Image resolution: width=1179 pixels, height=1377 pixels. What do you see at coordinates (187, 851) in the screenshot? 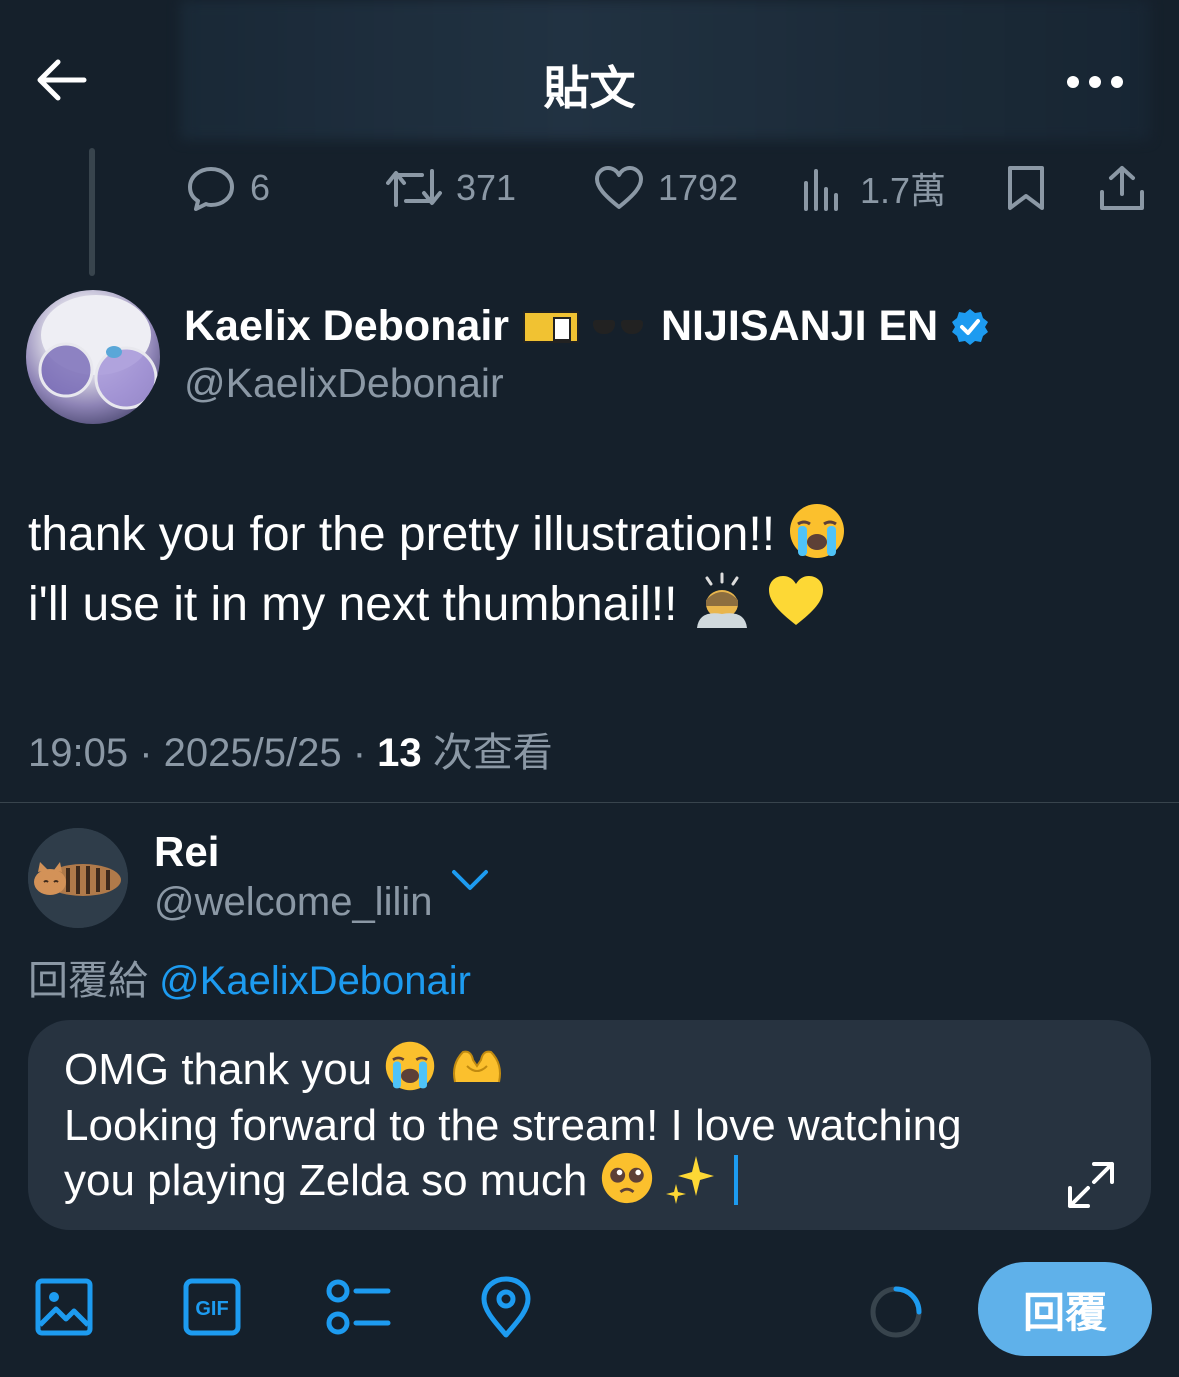
I see `reply-account-name: Rei` at bounding box center [187, 851].